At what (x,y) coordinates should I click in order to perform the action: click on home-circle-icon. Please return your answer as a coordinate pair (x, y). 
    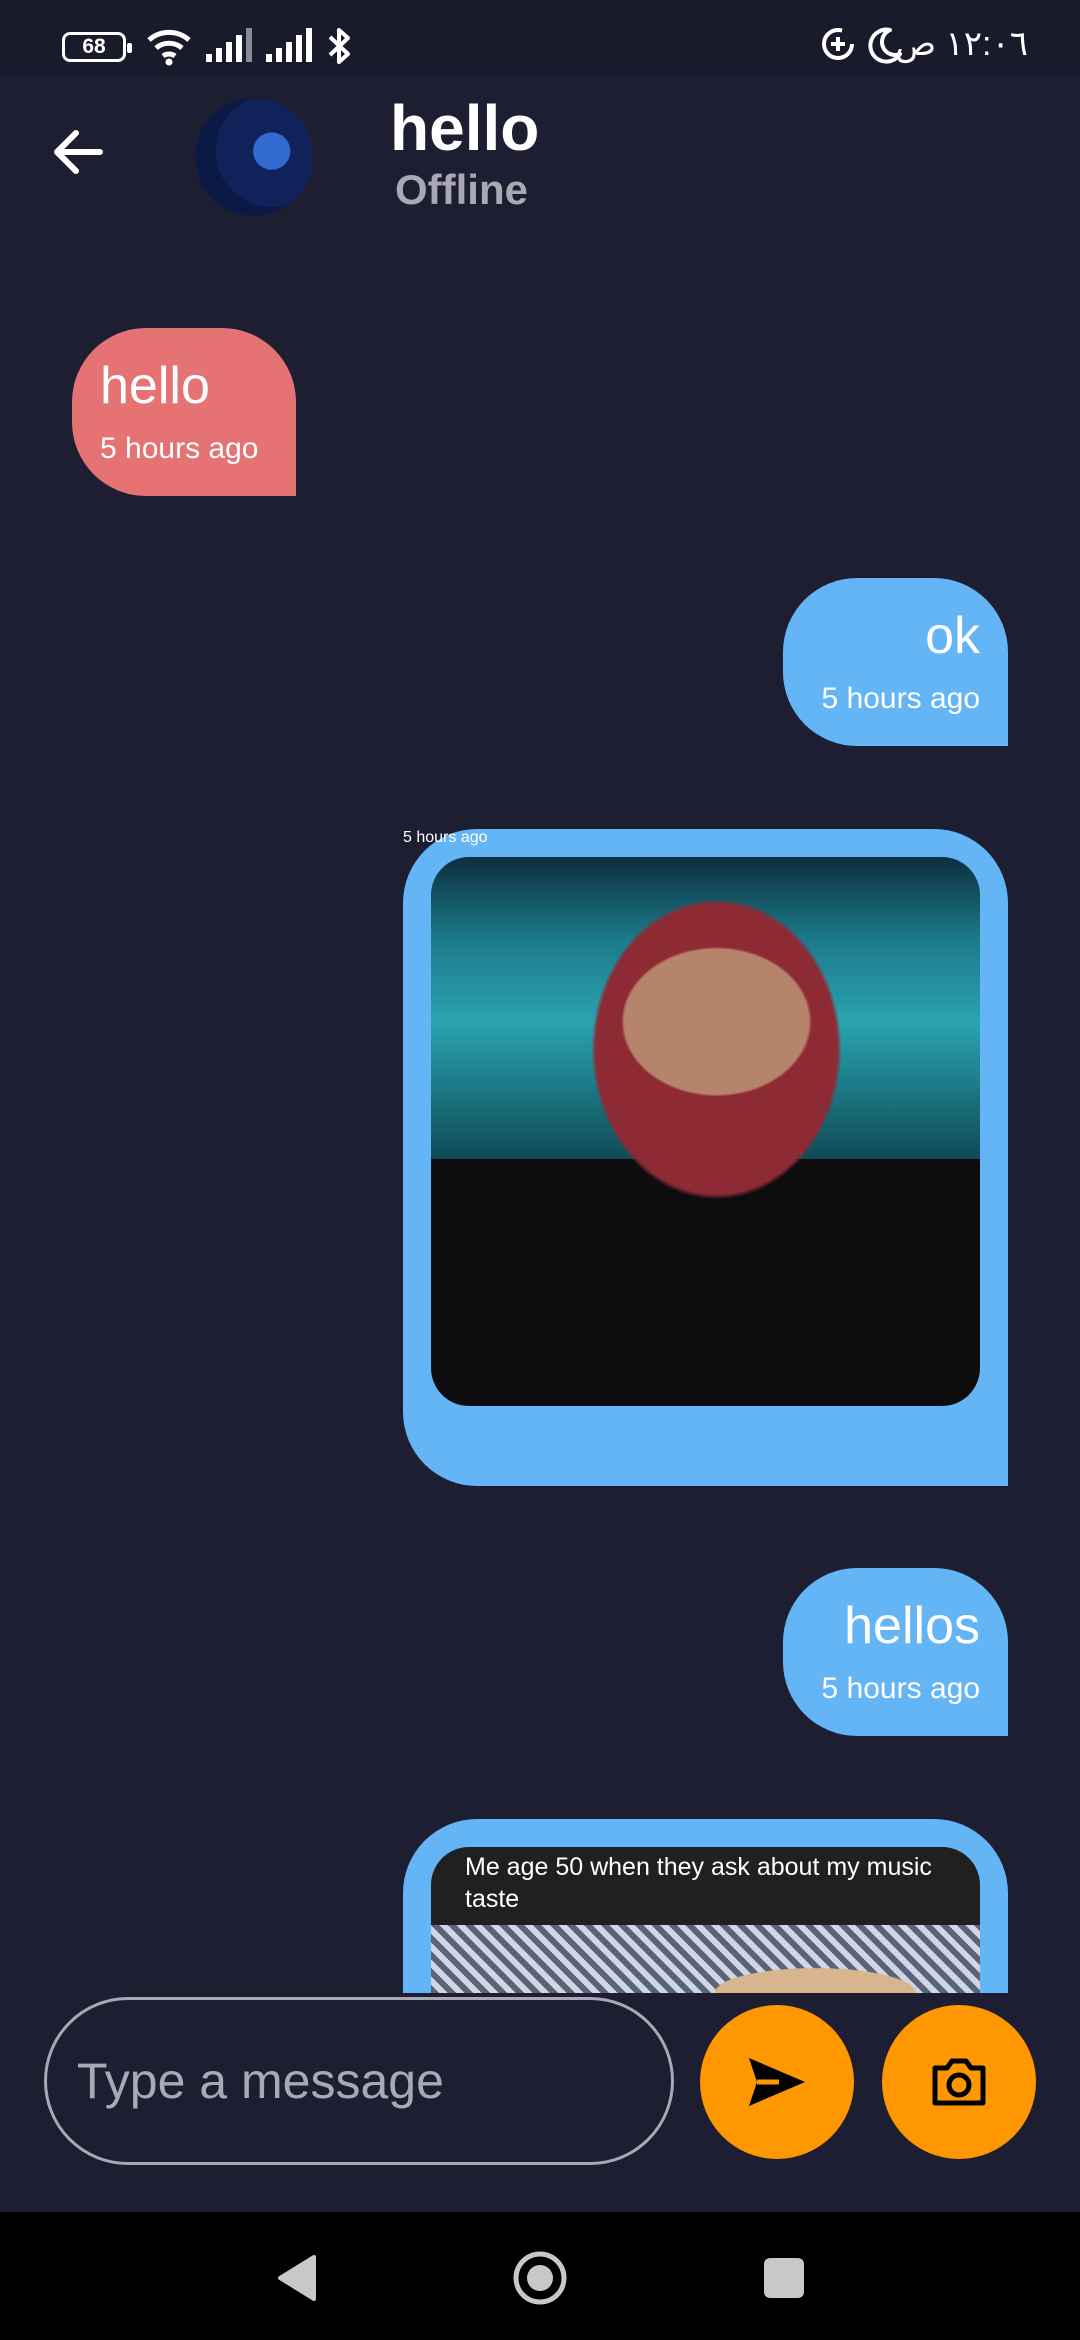
    Looking at the image, I should click on (540, 2278).